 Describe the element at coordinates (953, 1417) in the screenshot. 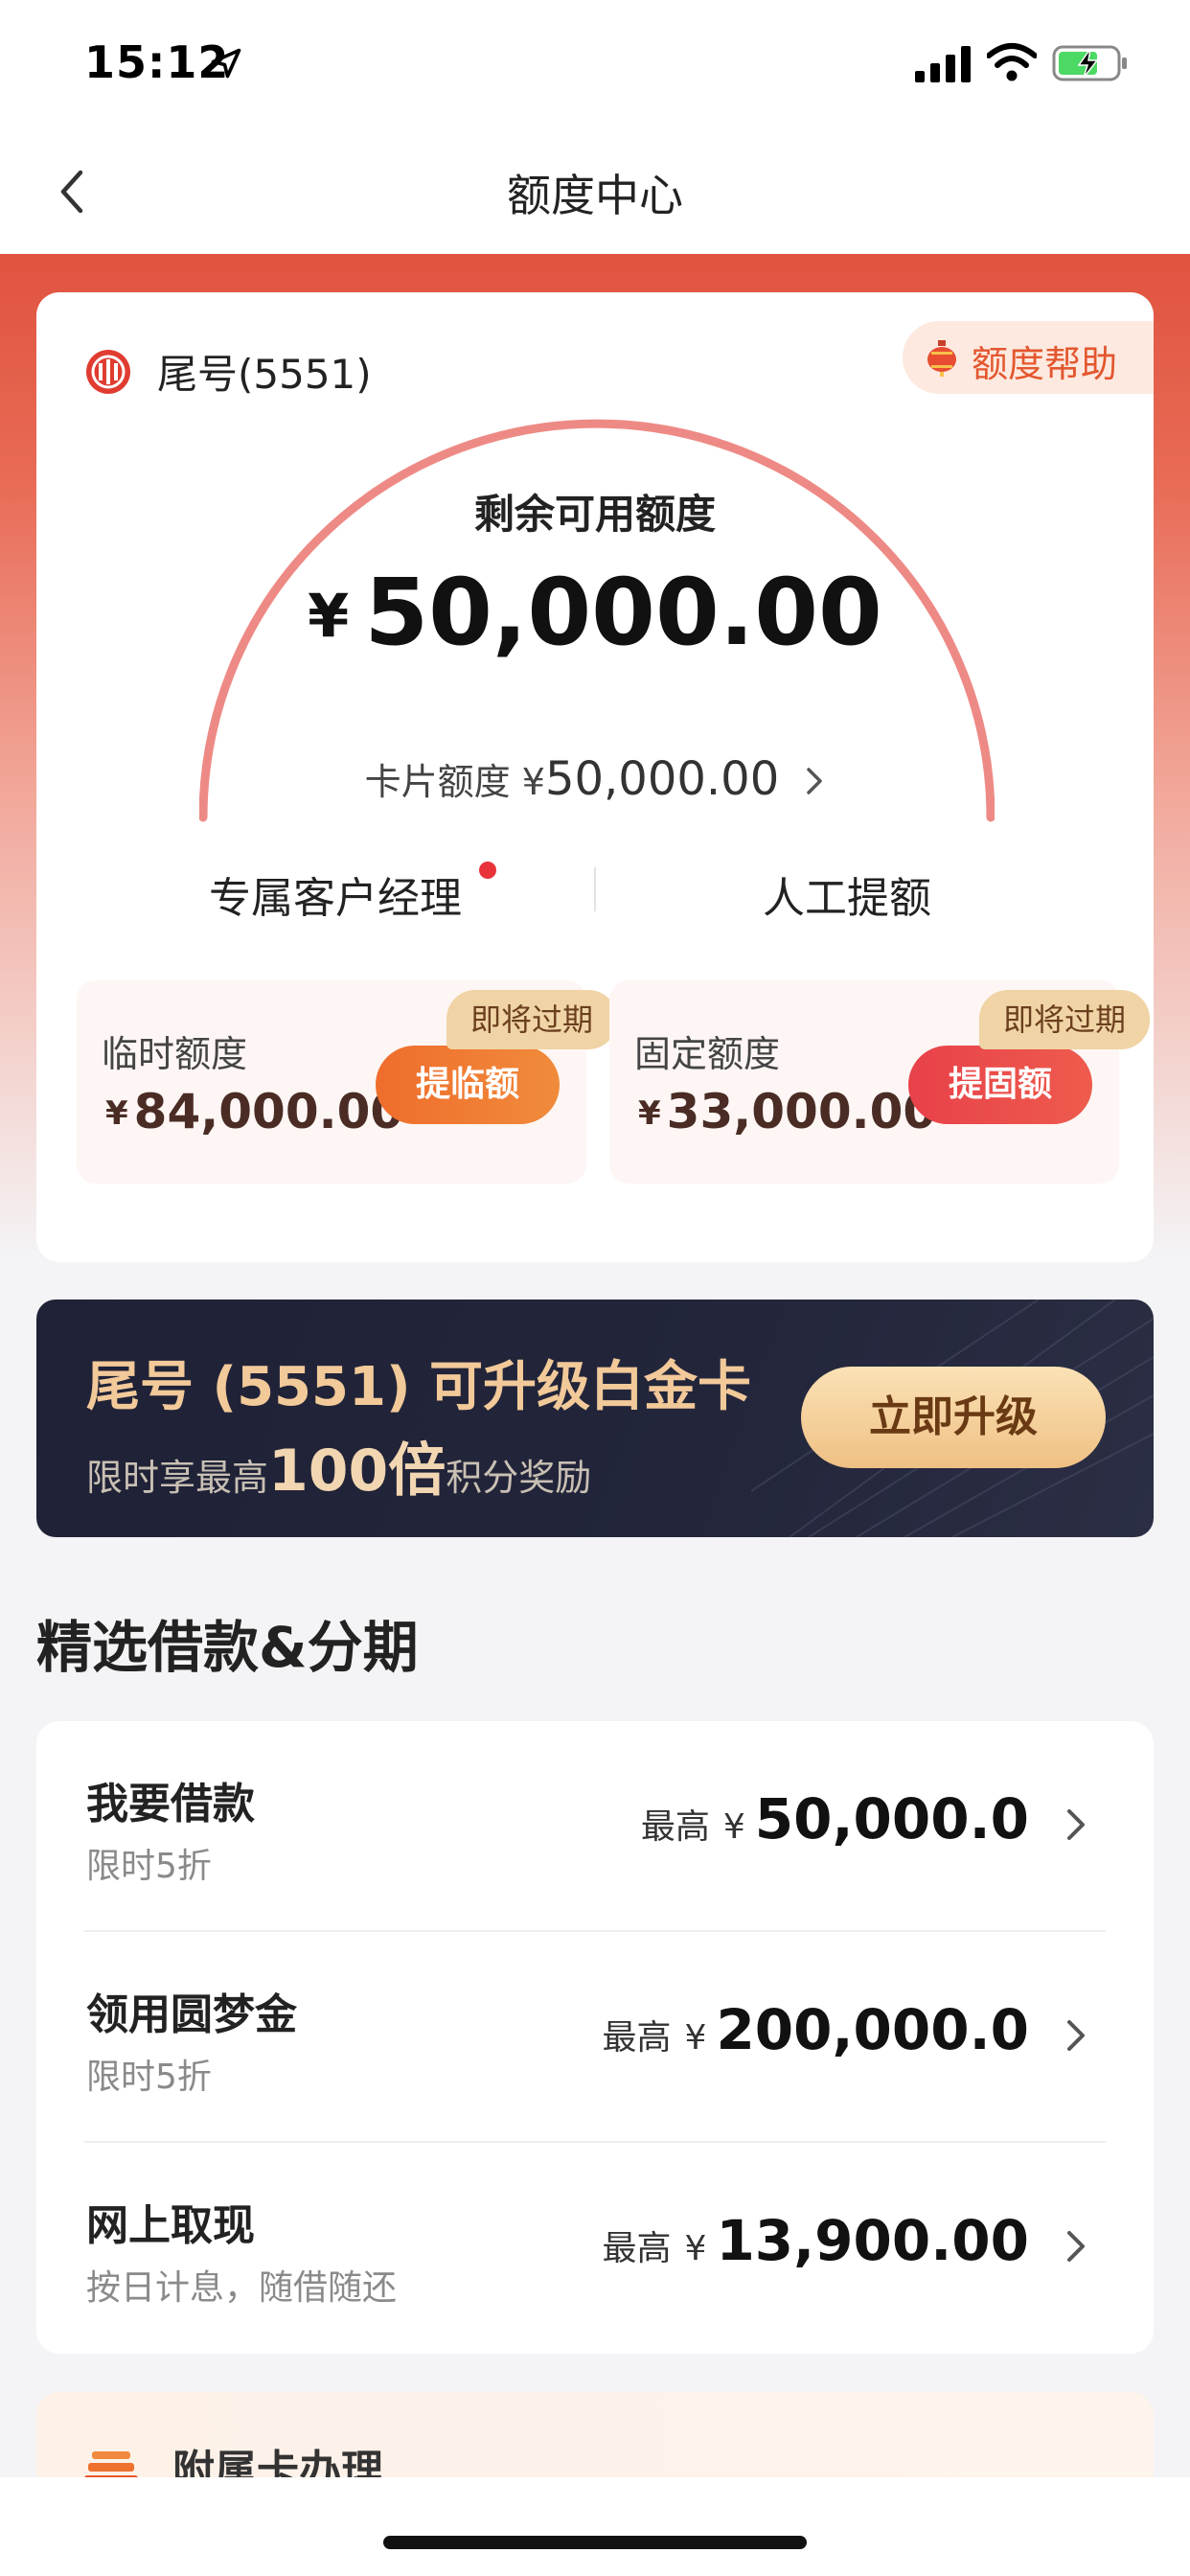

I see `upgrade-now-button: 立即升级` at that location.